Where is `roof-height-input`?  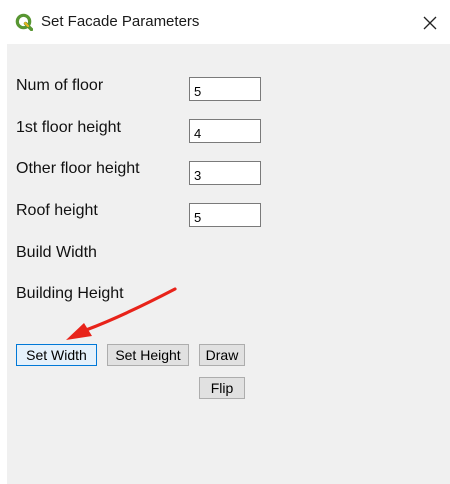
roof-height-input is located at coordinates (225, 215).